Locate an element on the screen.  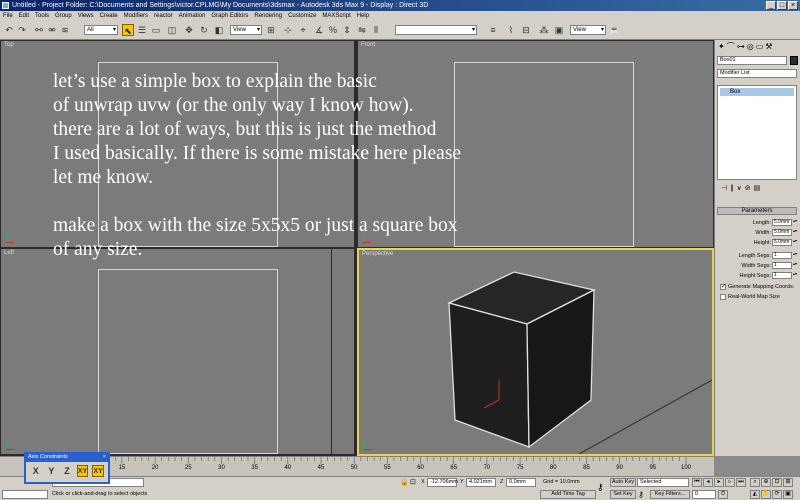
remove-modifier-icon: ⊘ is located at coordinates (748, 188).